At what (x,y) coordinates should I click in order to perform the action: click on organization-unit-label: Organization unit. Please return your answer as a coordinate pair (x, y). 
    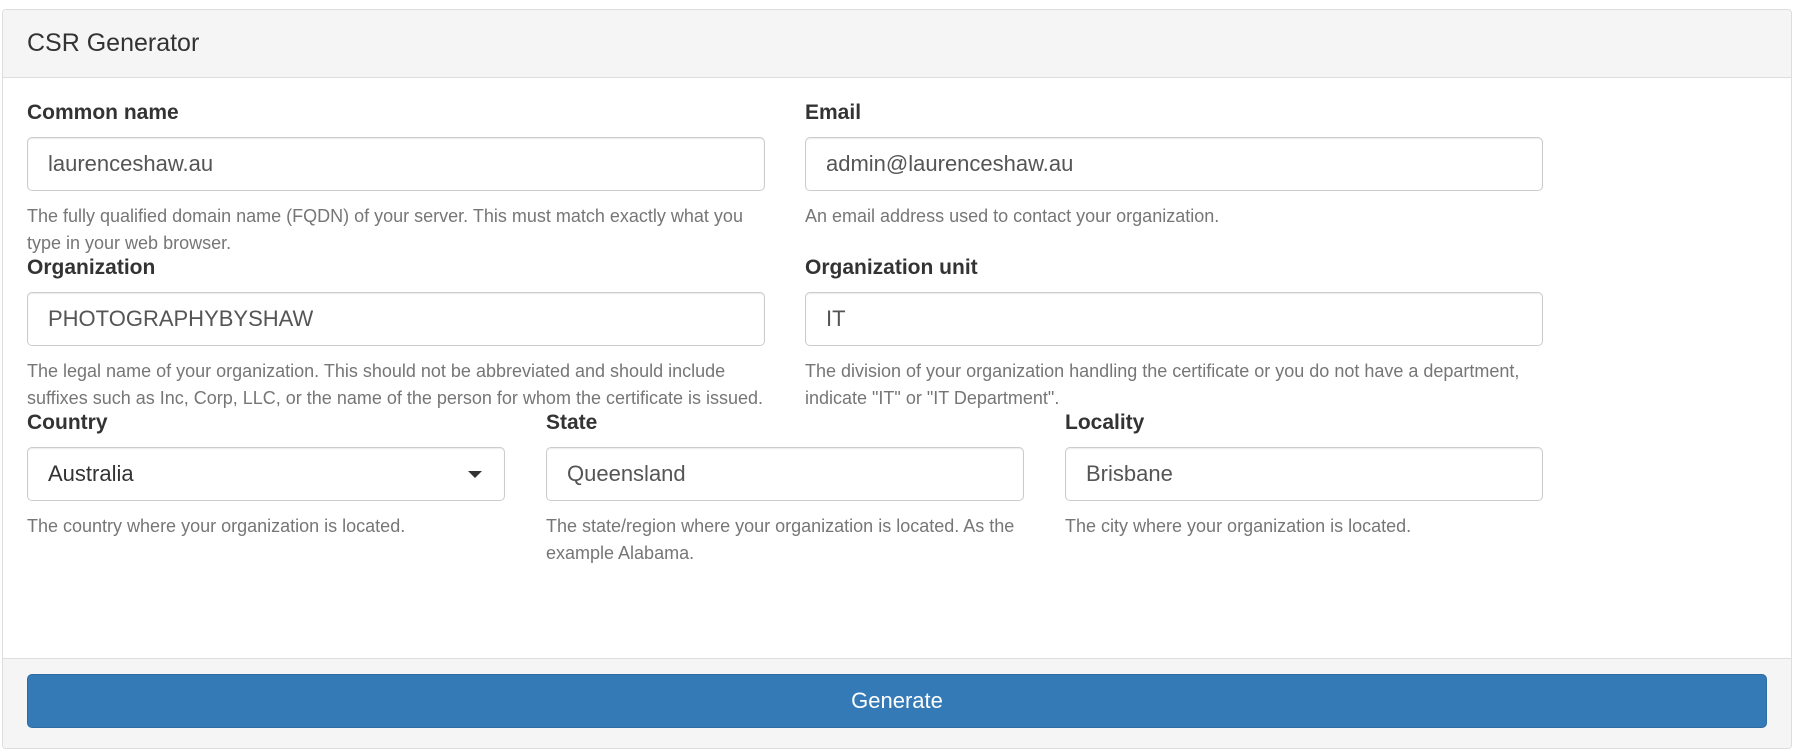
    Looking at the image, I should click on (891, 267).